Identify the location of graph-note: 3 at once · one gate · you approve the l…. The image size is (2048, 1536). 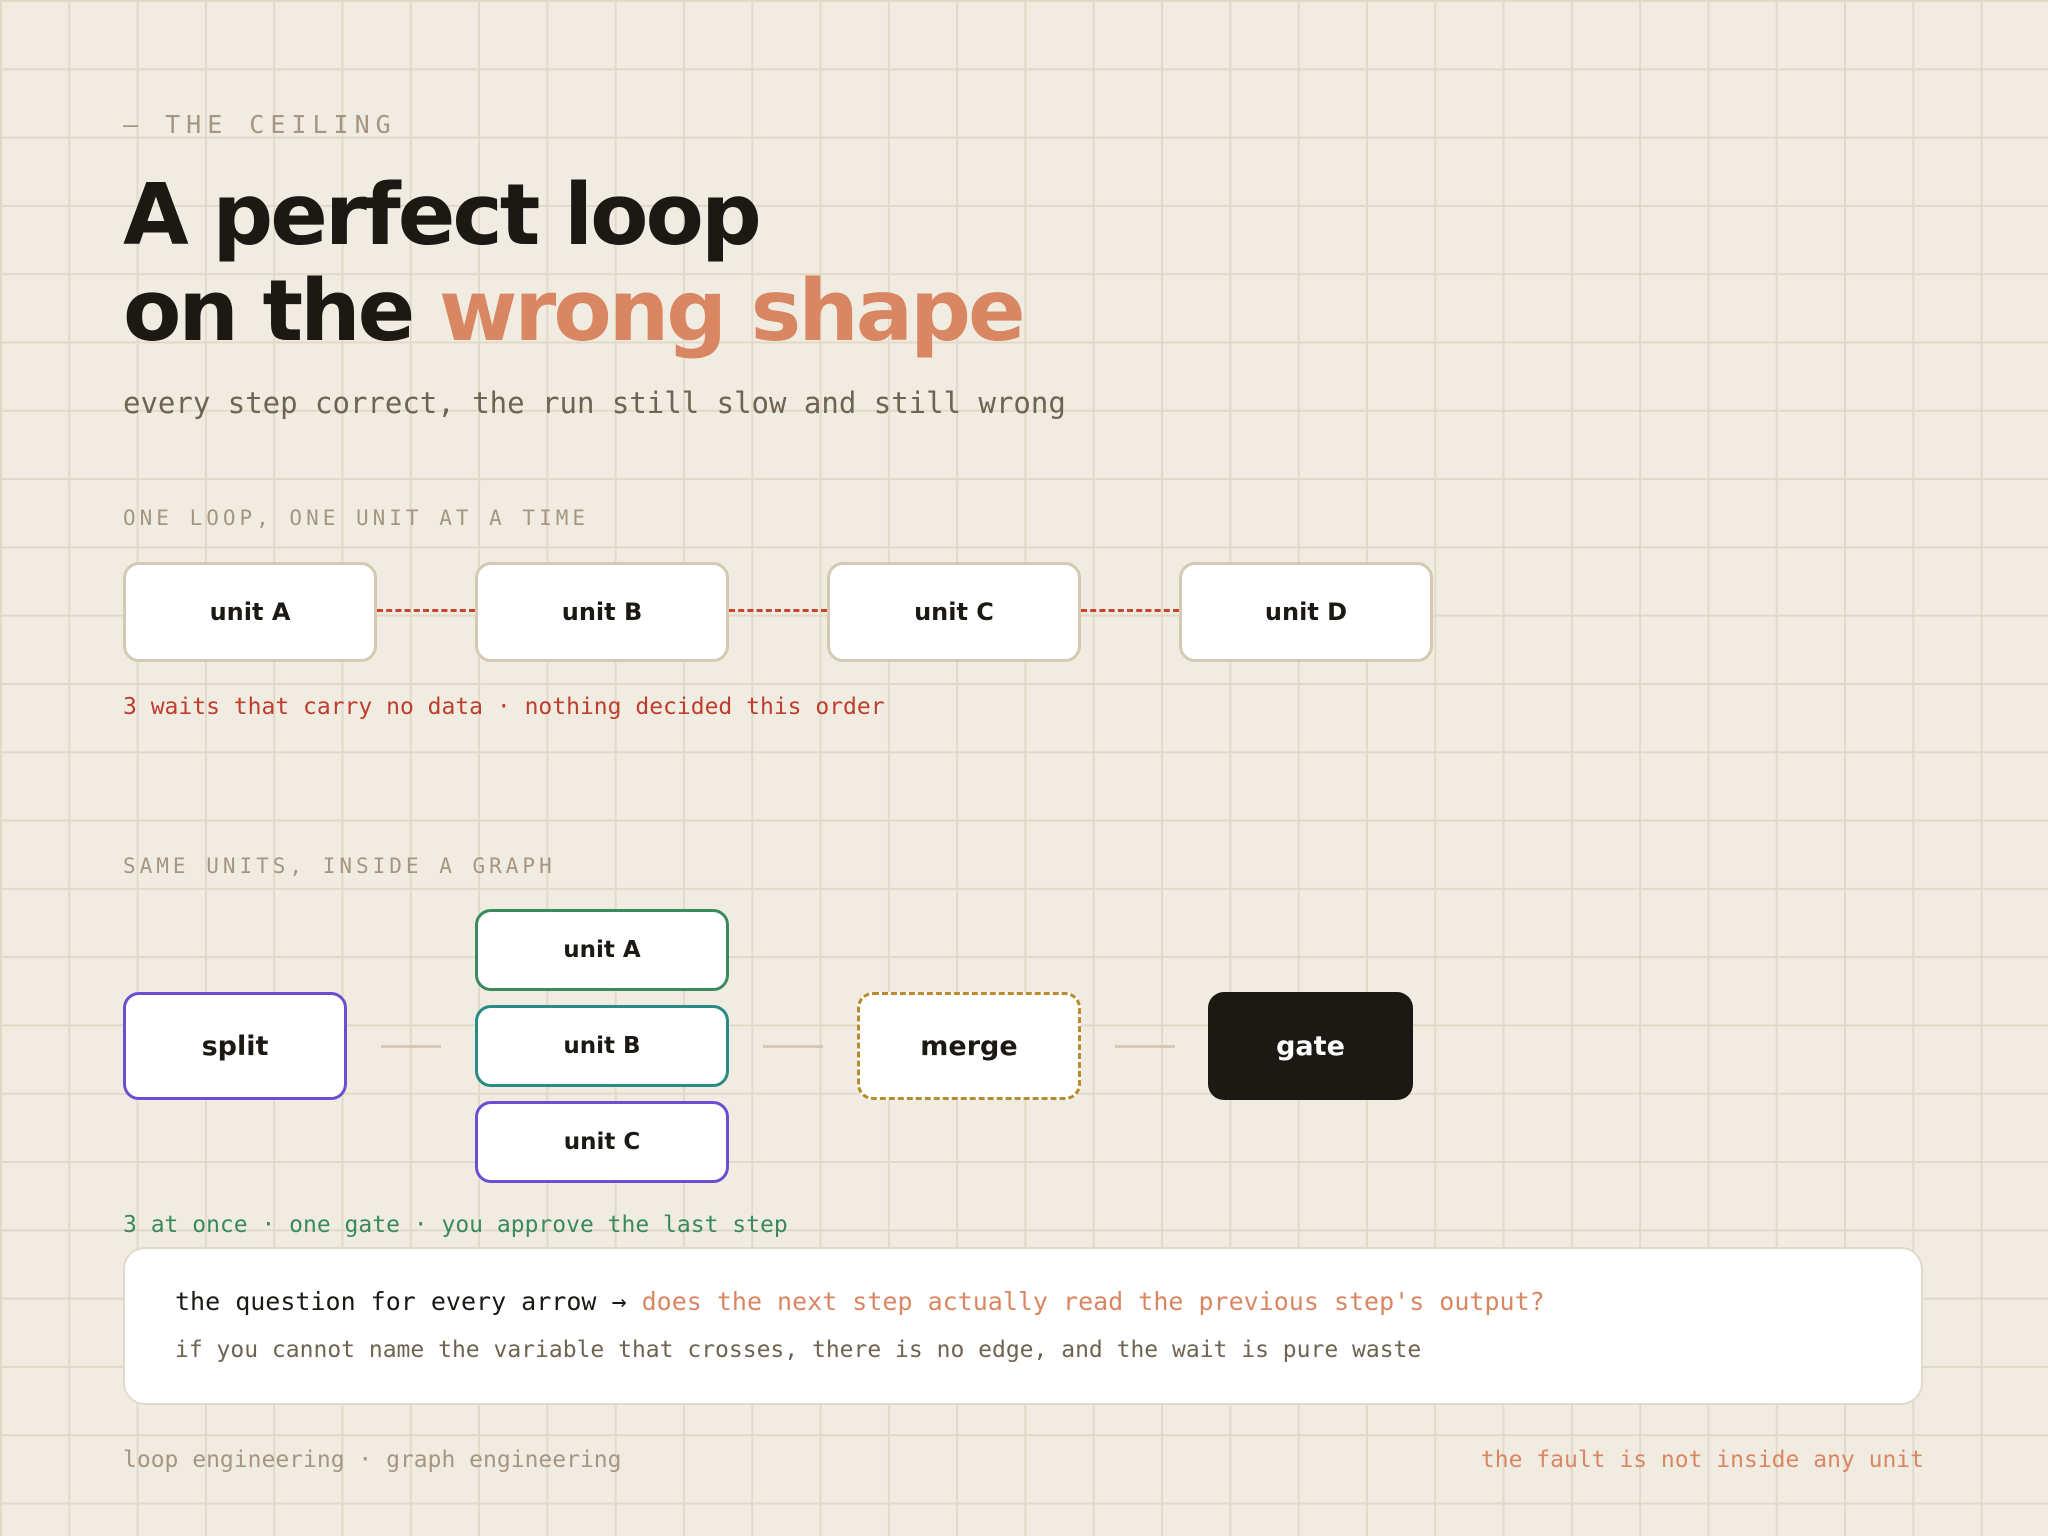
(455, 1225).